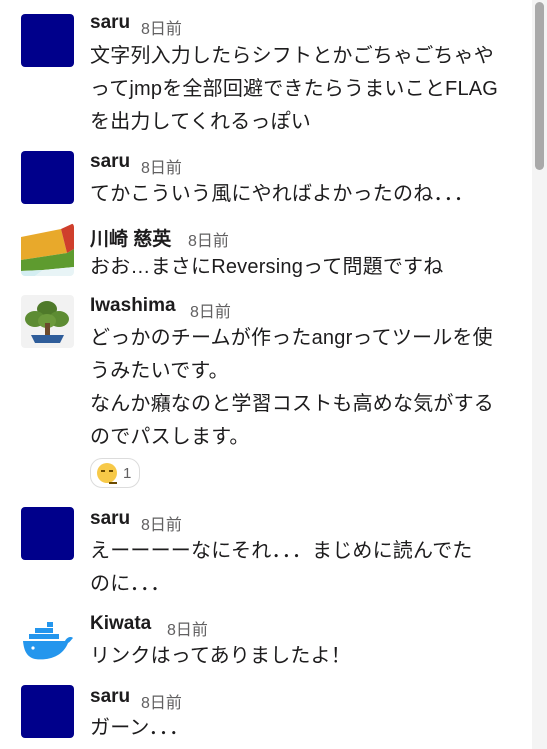 The height and width of the screenshot is (749, 547). Describe the element at coordinates (294, 89) in the screenshot. I see `message-text: ってjmpを全部回避できたらうまいことFLAG` at that location.